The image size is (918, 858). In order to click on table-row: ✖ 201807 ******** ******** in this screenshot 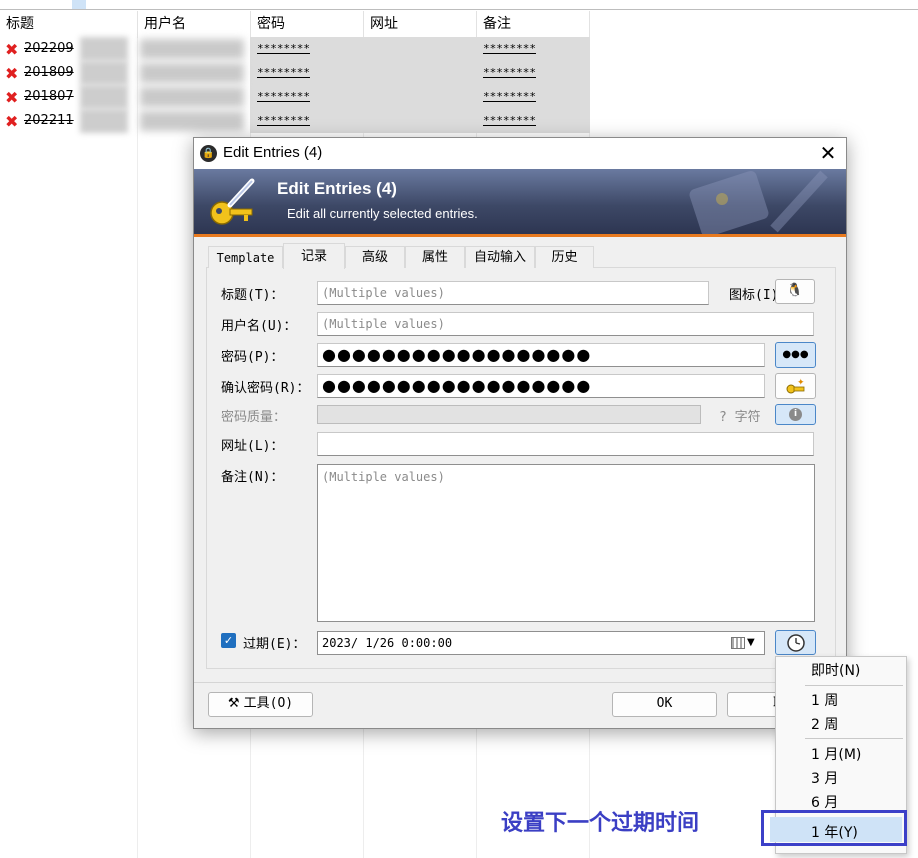, I will do `click(295, 97)`.